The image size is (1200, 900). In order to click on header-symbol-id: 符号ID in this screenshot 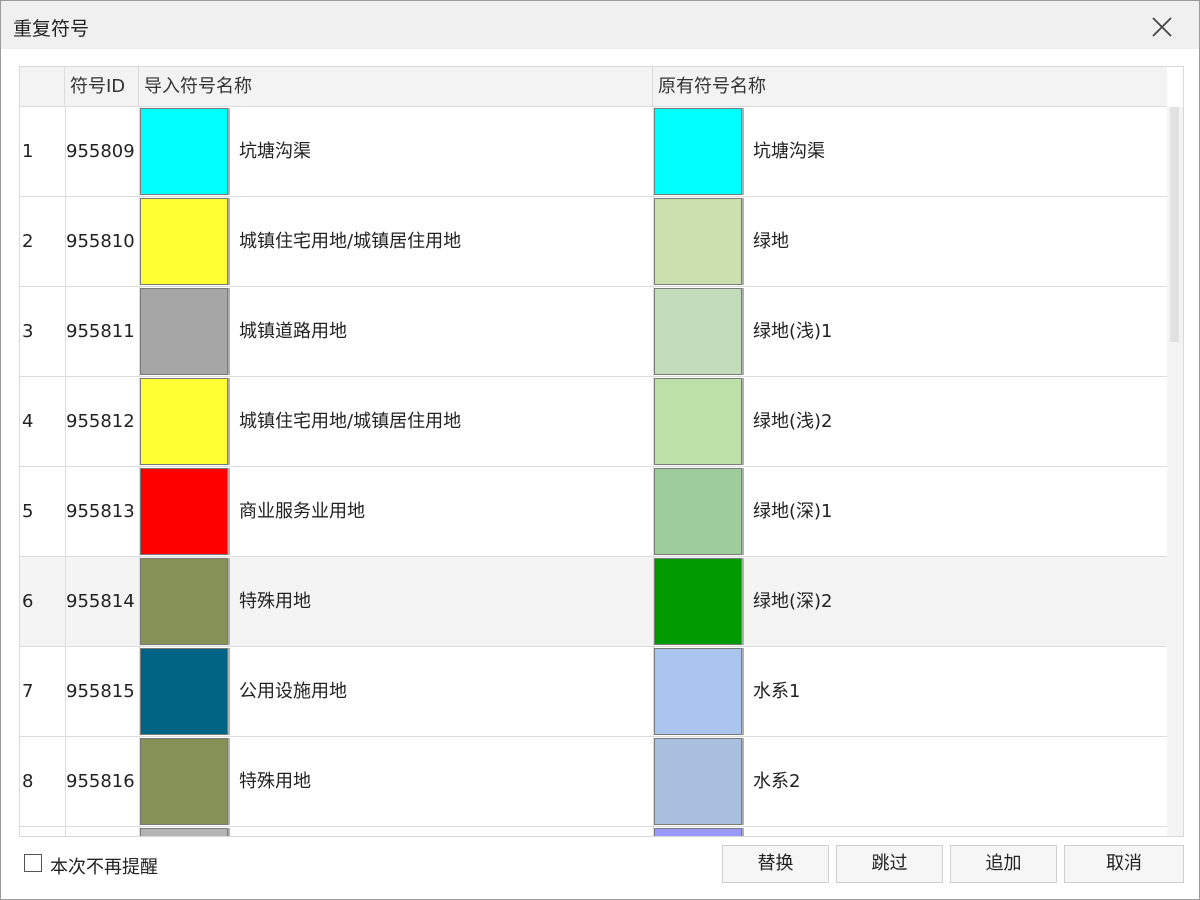, I will do `click(102, 86)`.